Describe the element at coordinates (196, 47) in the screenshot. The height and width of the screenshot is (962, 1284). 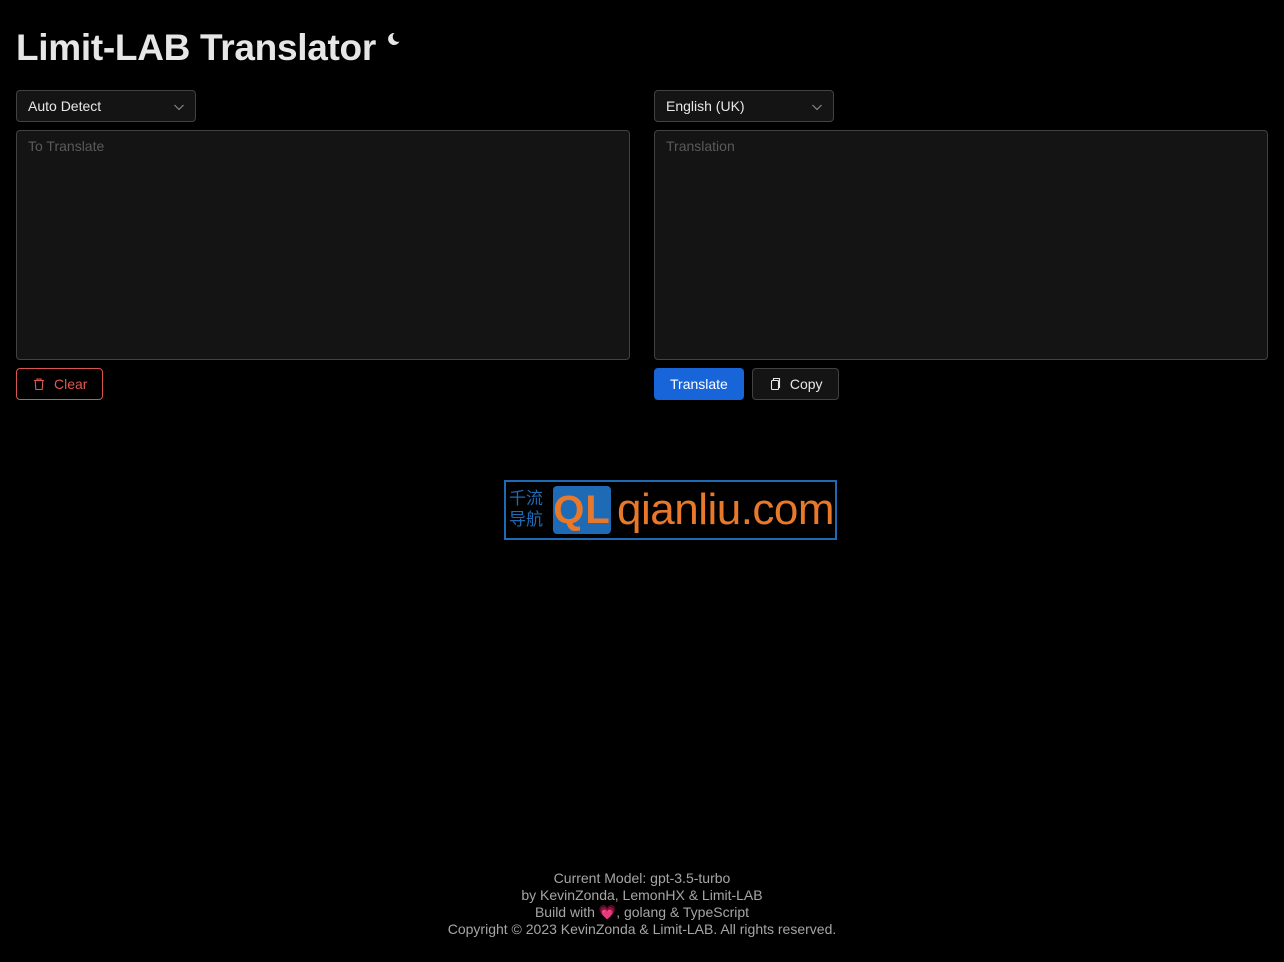
I see `page-title: Limit-LAB Translator` at that location.